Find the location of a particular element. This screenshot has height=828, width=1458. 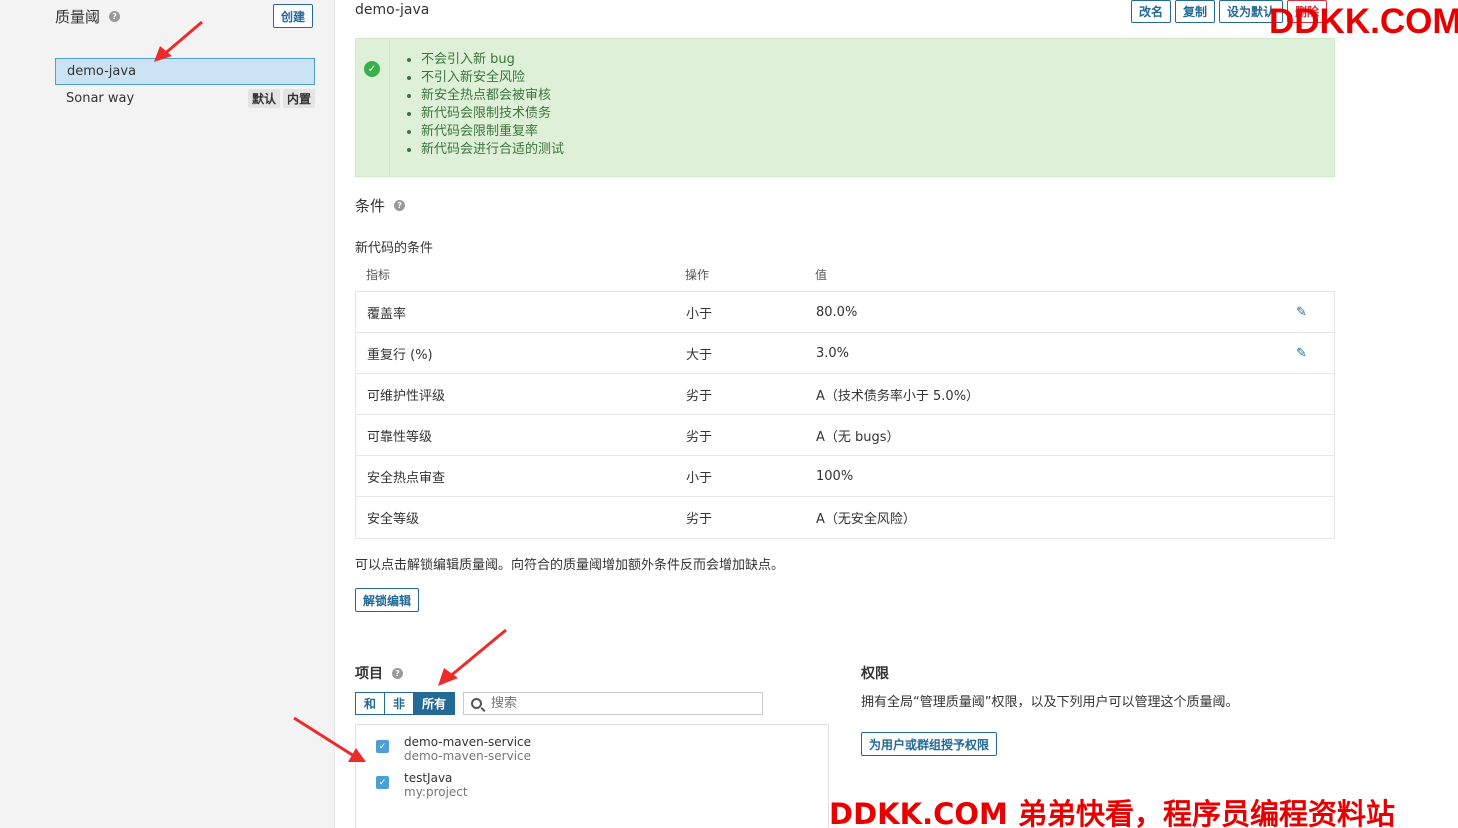

copy-button: 复制 is located at coordinates (1195, 11).